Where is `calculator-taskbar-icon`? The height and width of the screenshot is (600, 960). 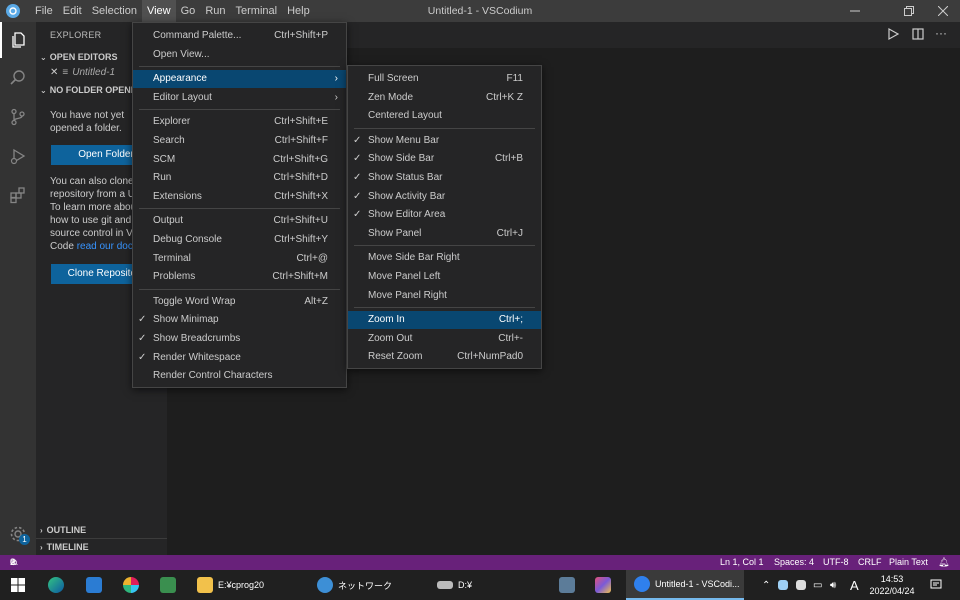 calculator-taskbar-icon is located at coordinates (569, 585).